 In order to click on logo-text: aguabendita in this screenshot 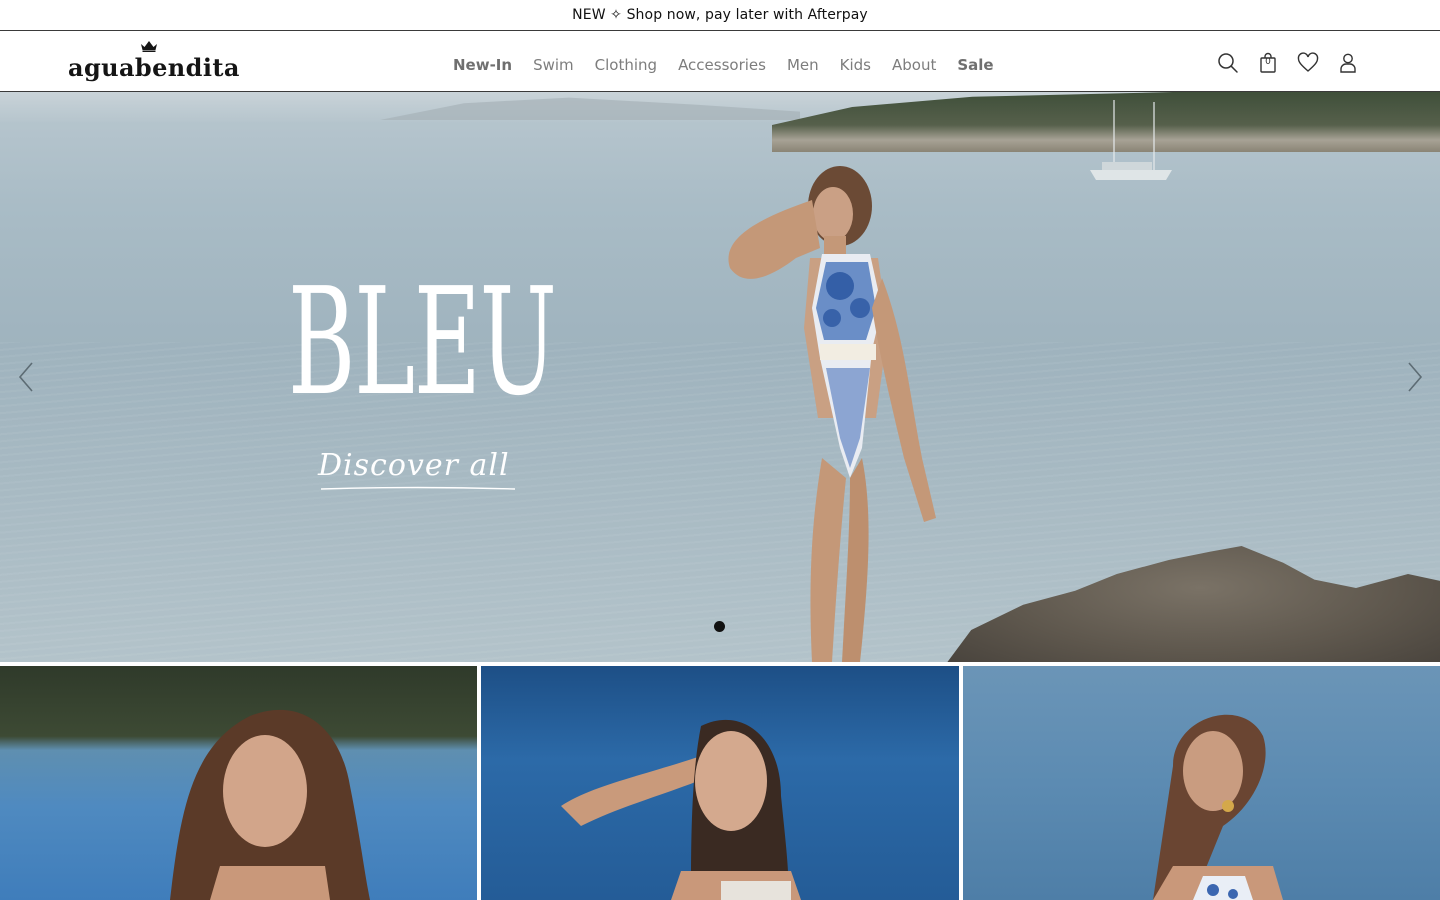, I will do `click(154, 67)`.